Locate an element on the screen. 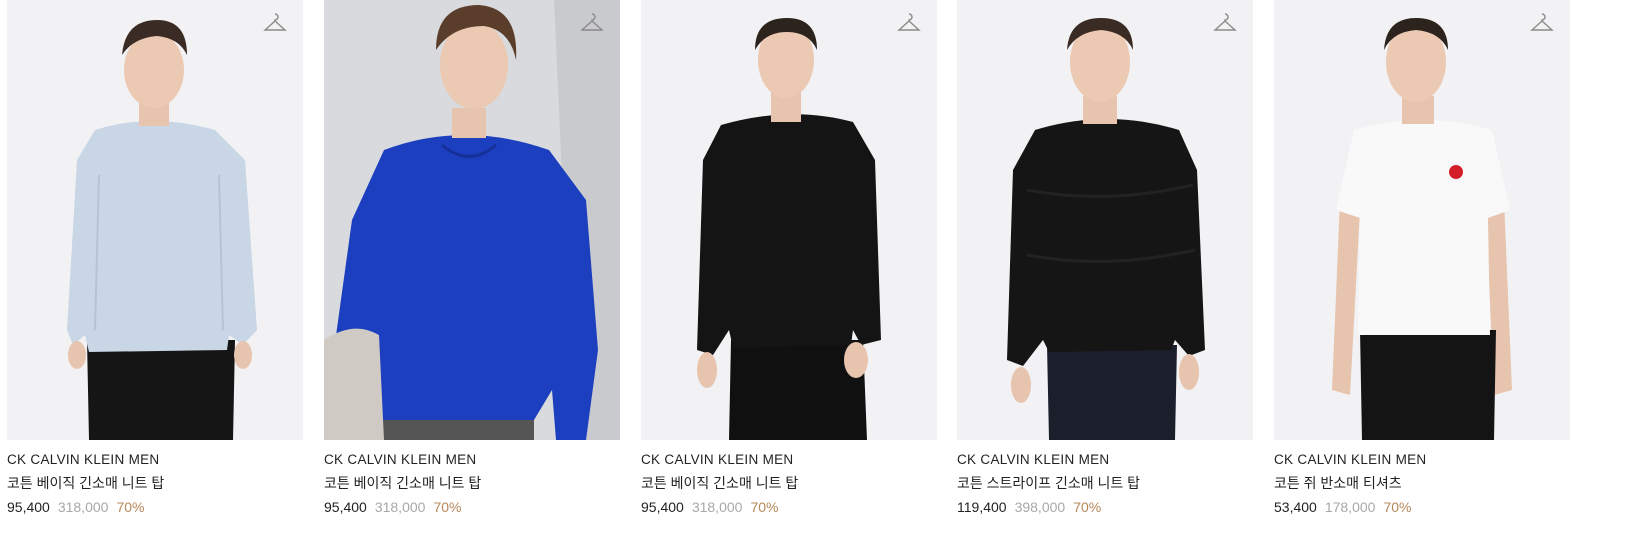  model-black-sweater is located at coordinates (789, 220).